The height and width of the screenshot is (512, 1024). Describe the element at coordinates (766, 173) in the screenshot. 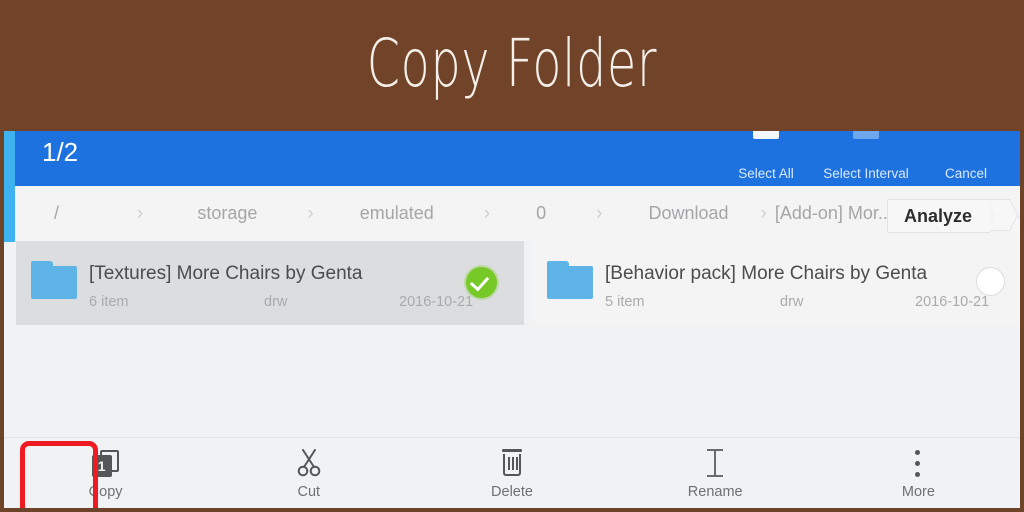

I see `toolbar-button-select-all-label: Select All` at that location.